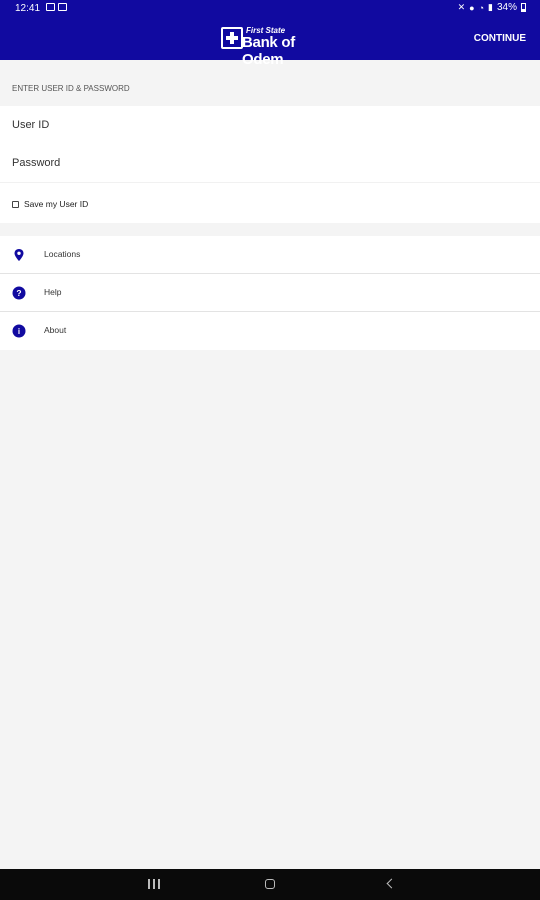 The width and height of the screenshot is (540, 900). Describe the element at coordinates (232, 38) in the screenshot. I see `logo-mark-icon` at that location.